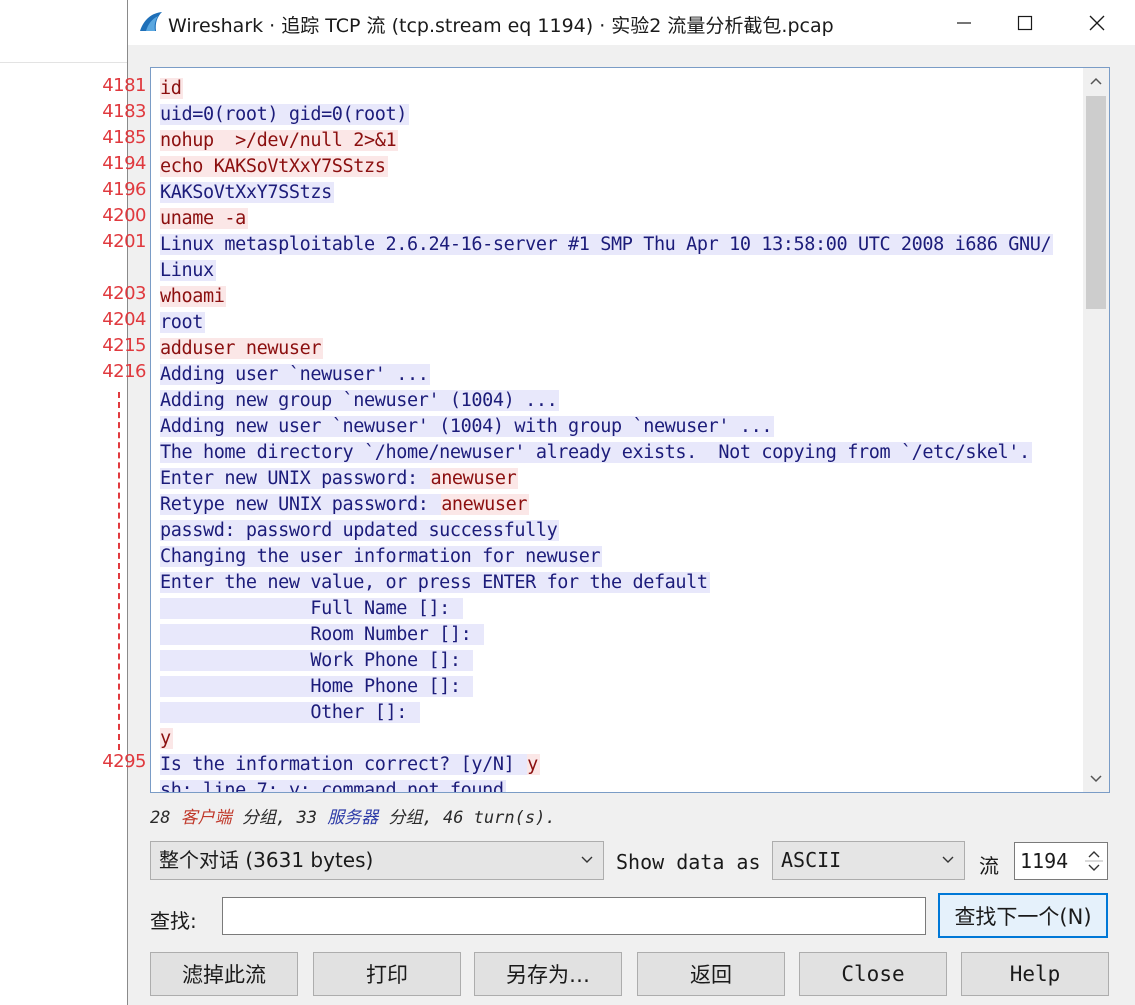 This screenshot has width=1135, height=1005. Describe the element at coordinates (1096, 81) in the screenshot. I see `scroll-up-icon` at that location.